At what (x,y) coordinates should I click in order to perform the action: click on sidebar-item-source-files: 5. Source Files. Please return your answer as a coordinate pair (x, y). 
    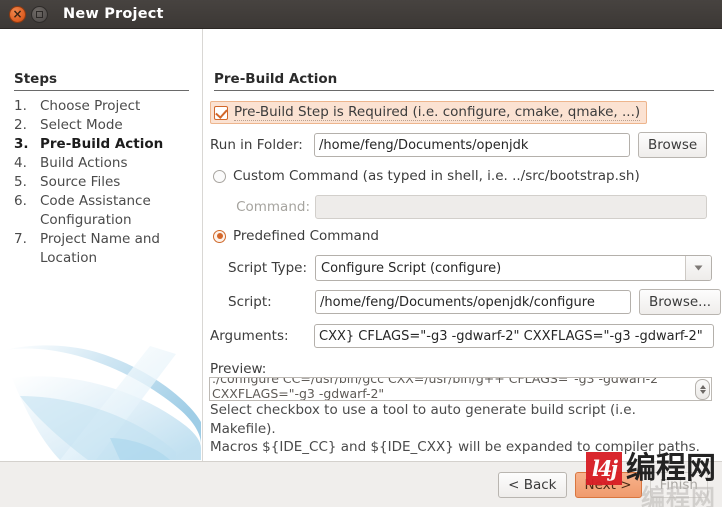
    Looking at the image, I should click on (104, 182).